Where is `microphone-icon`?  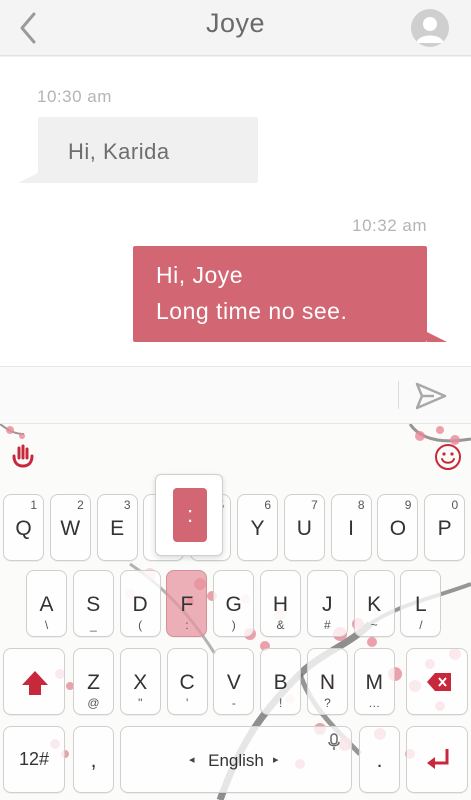
microphone-icon is located at coordinates (334, 744).